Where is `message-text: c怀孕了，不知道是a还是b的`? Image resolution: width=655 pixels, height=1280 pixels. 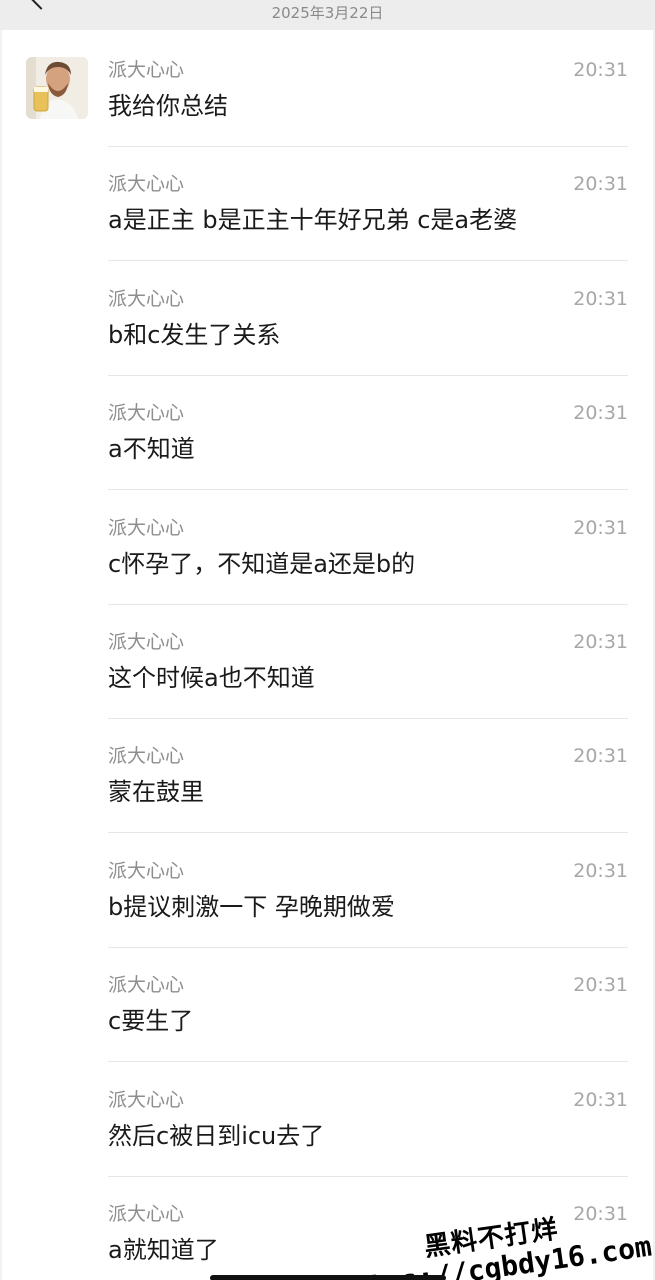
message-text: c怀孕了，不知道是a还是b的 is located at coordinates (262, 564).